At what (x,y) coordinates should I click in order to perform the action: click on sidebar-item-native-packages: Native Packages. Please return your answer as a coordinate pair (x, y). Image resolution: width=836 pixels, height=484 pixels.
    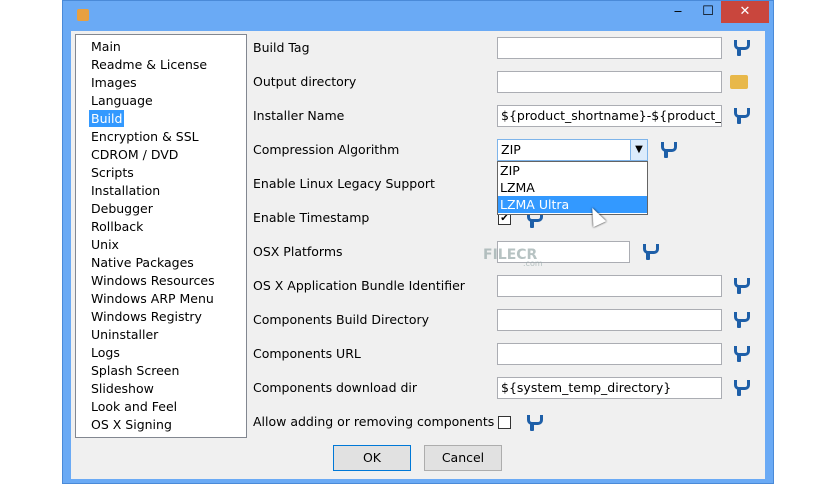
    Looking at the image, I should click on (142, 262).